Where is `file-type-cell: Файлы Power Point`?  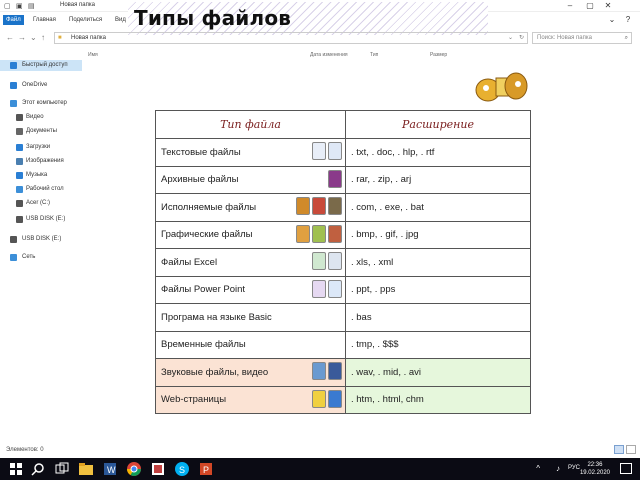 file-type-cell: Файлы Power Point is located at coordinates (250, 289).